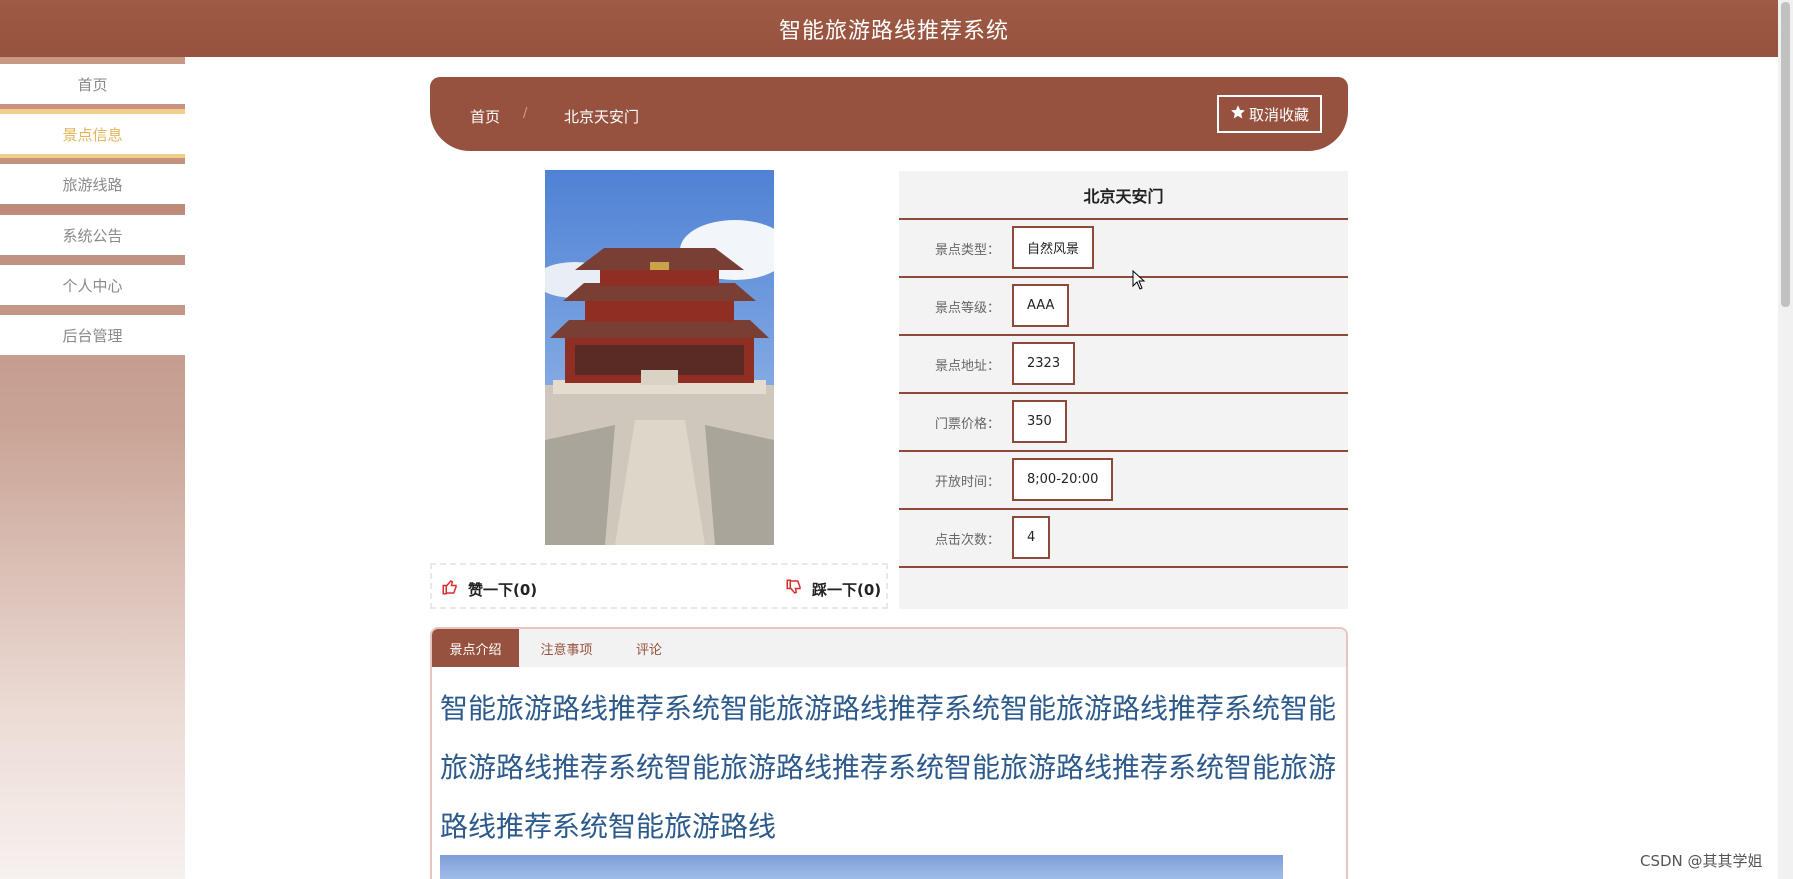 The height and width of the screenshot is (879, 1793). Describe the element at coordinates (1039, 421) in the screenshot. I see `field-value: 350` at that location.